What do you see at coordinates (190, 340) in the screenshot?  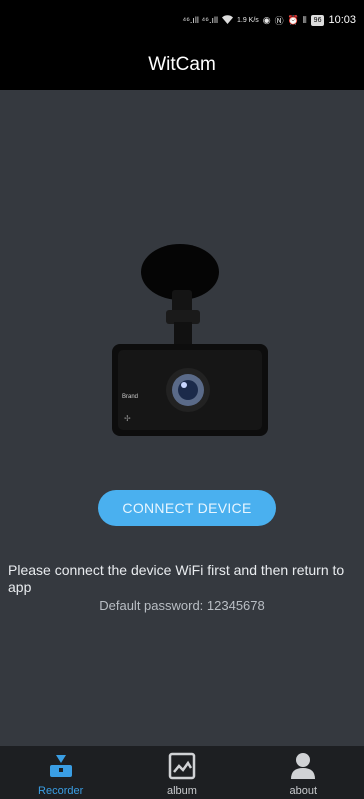 I see `dashcam-image: Brand ✢` at bounding box center [190, 340].